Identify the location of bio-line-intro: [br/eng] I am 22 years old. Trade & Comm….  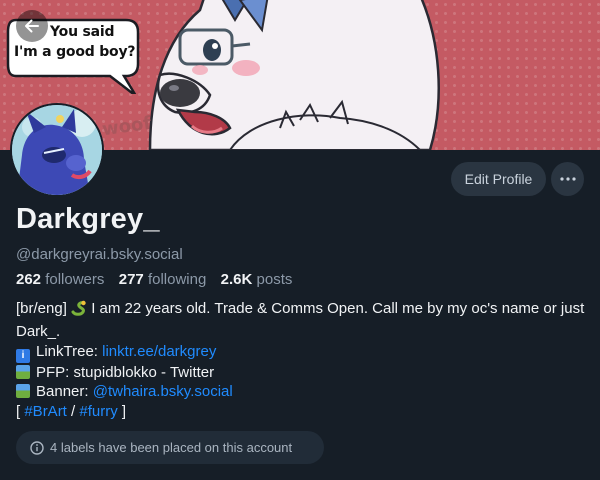
(302, 320).